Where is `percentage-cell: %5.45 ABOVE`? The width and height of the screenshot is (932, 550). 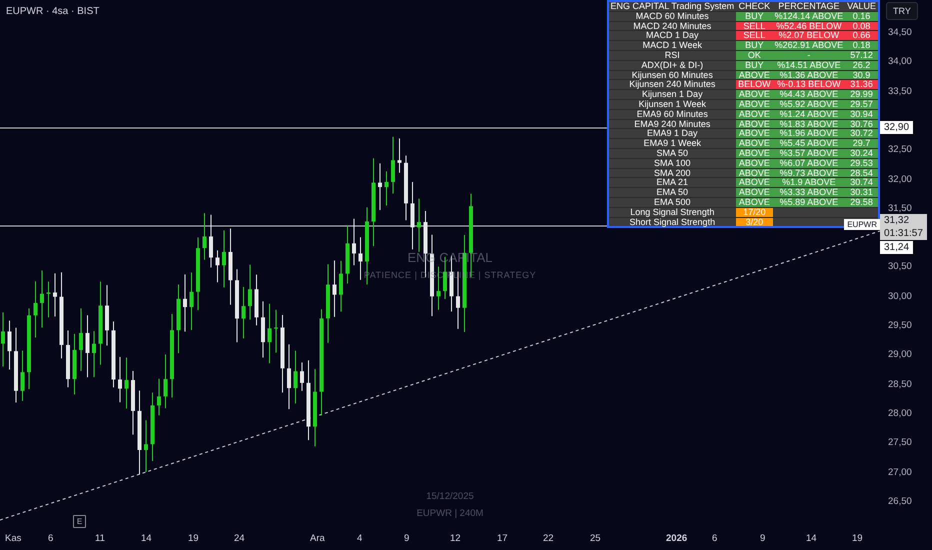
percentage-cell: %5.45 ABOVE is located at coordinates (809, 143).